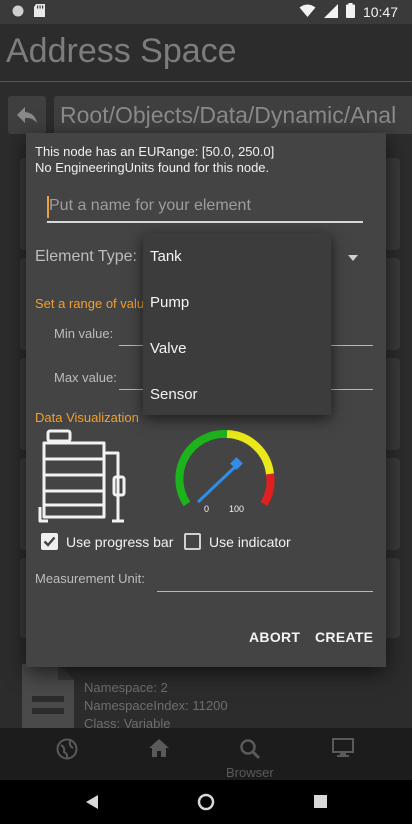 The height and width of the screenshot is (824, 412). Describe the element at coordinates (120, 541) in the screenshot. I see `progress-bar-label: Use progress bar` at that location.